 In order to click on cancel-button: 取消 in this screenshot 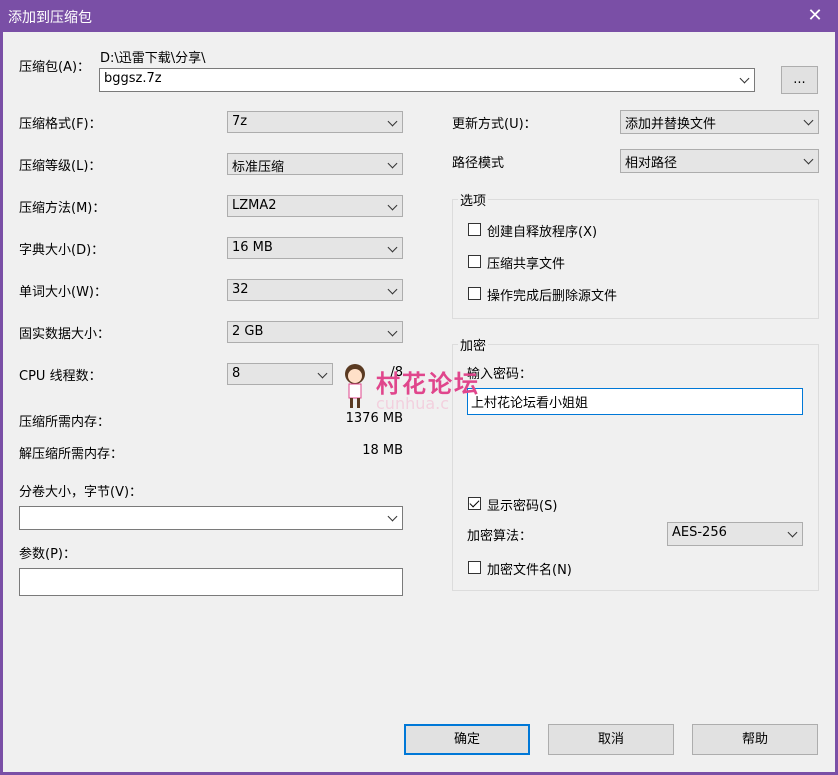, I will do `click(611, 739)`.